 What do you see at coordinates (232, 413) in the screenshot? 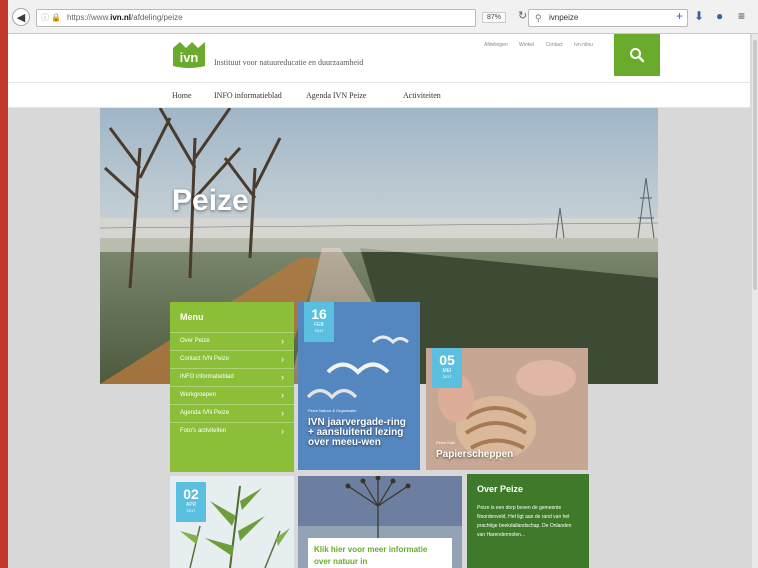
I see `menu-item-agenda: Agenda IVN Peize ›` at bounding box center [232, 413].